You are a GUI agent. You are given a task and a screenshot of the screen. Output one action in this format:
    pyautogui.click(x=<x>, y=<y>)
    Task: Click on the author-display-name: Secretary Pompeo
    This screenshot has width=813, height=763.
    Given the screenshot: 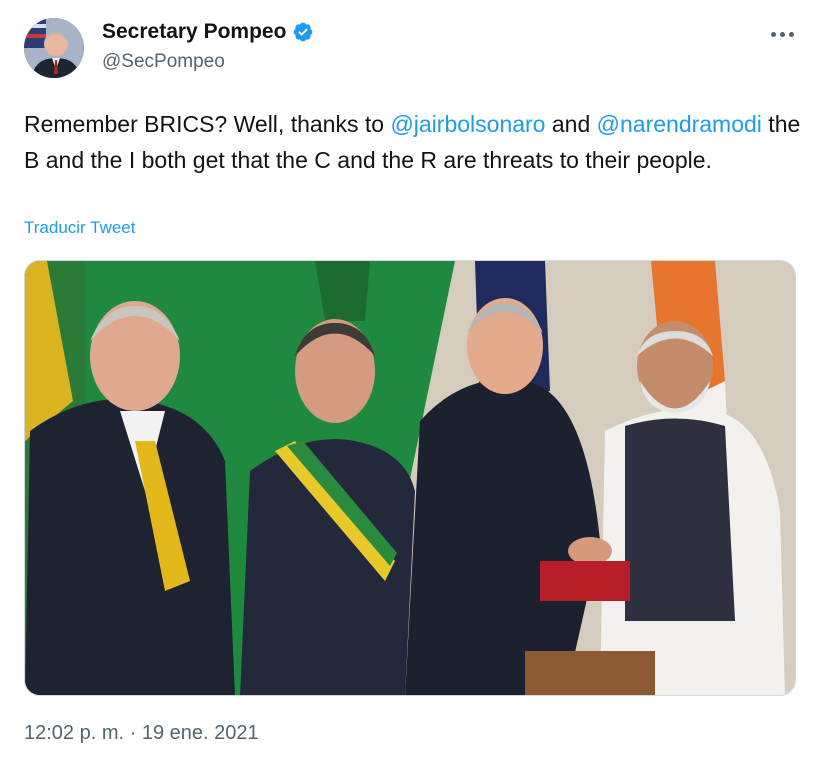 What is the action you would take?
    pyautogui.click(x=194, y=32)
    